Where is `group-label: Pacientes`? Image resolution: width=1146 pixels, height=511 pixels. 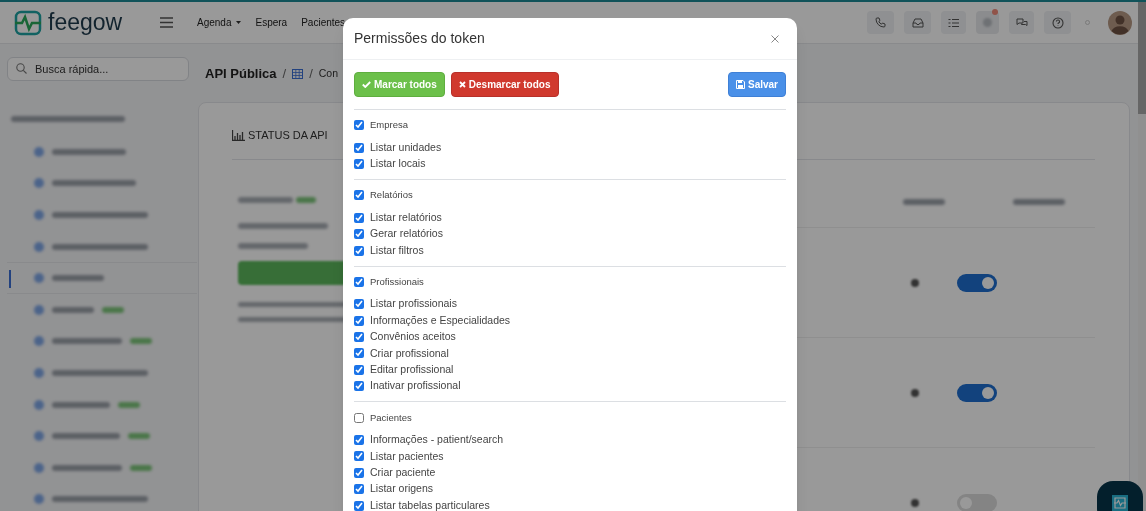 group-label: Pacientes is located at coordinates (391, 417).